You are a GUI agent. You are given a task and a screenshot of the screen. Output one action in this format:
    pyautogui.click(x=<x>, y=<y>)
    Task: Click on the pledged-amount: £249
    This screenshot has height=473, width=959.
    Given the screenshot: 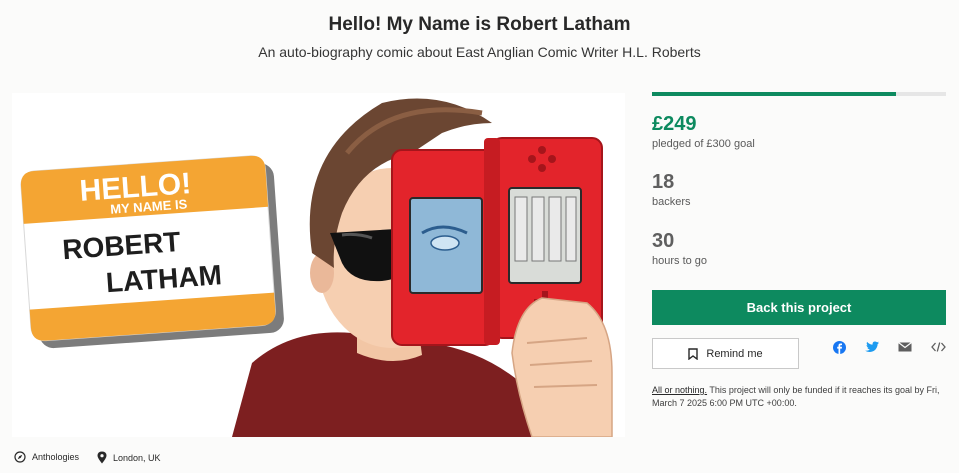 What is the action you would take?
    pyautogui.click(x=674, y=124)
    